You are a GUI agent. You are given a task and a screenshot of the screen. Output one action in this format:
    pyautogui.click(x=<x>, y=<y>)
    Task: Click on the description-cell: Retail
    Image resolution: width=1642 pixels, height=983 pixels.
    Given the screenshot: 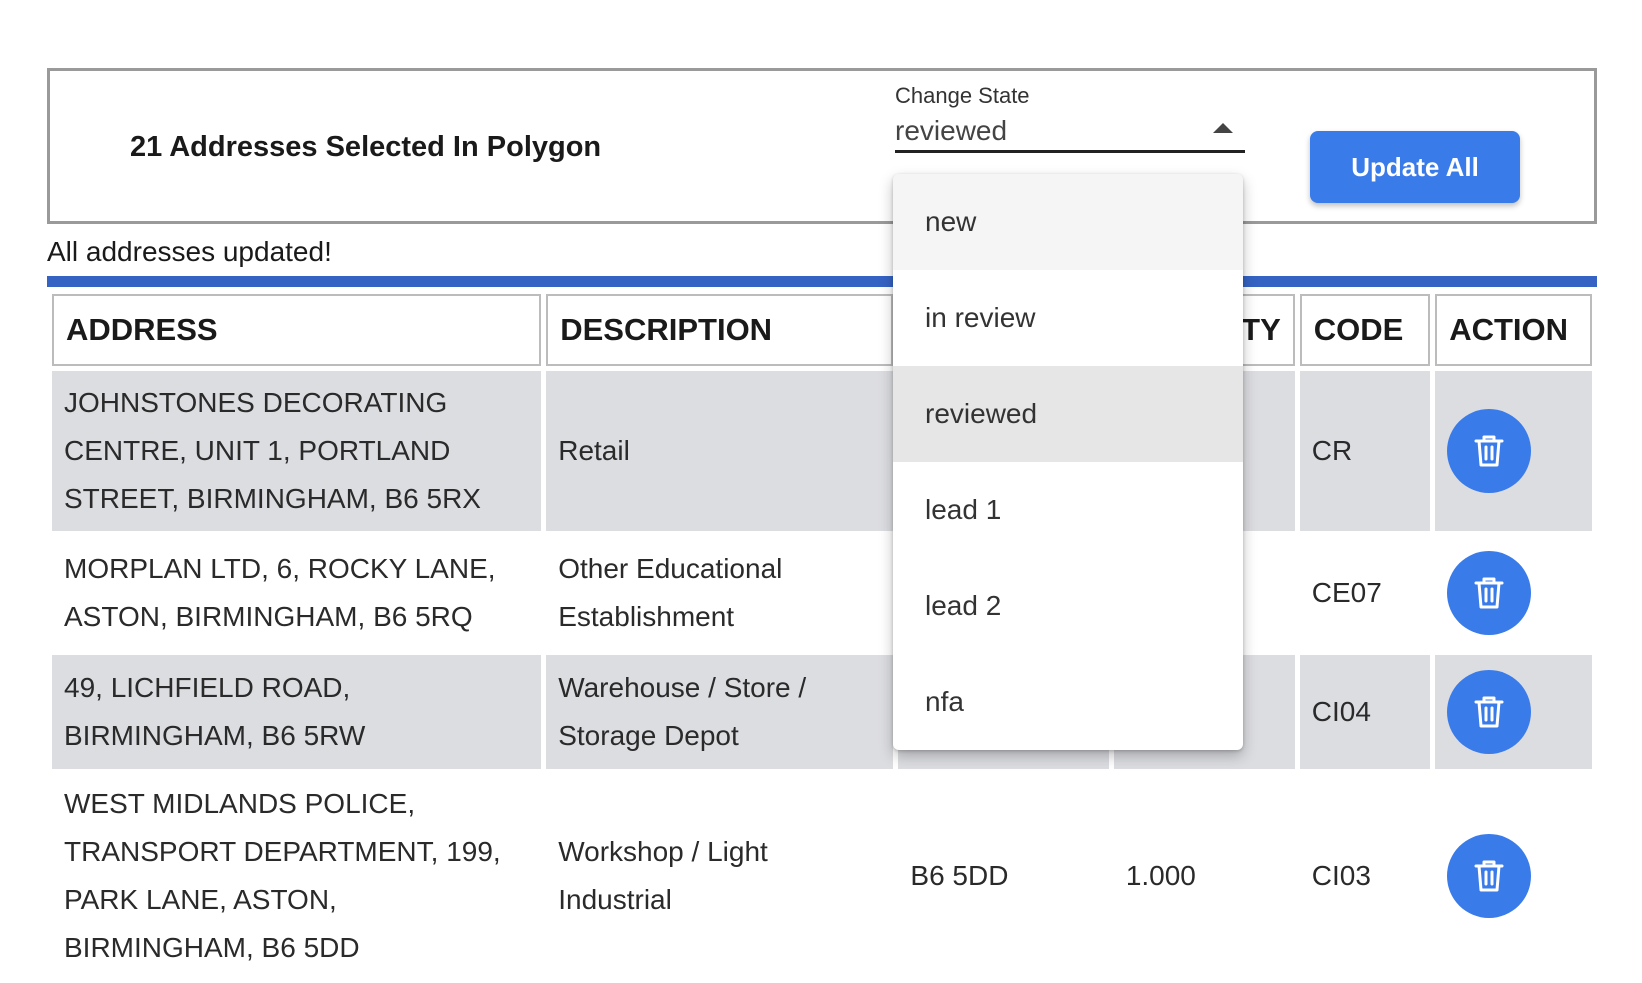 What is the action you would take?
    pyautogui.click(x=720, y=451)
    